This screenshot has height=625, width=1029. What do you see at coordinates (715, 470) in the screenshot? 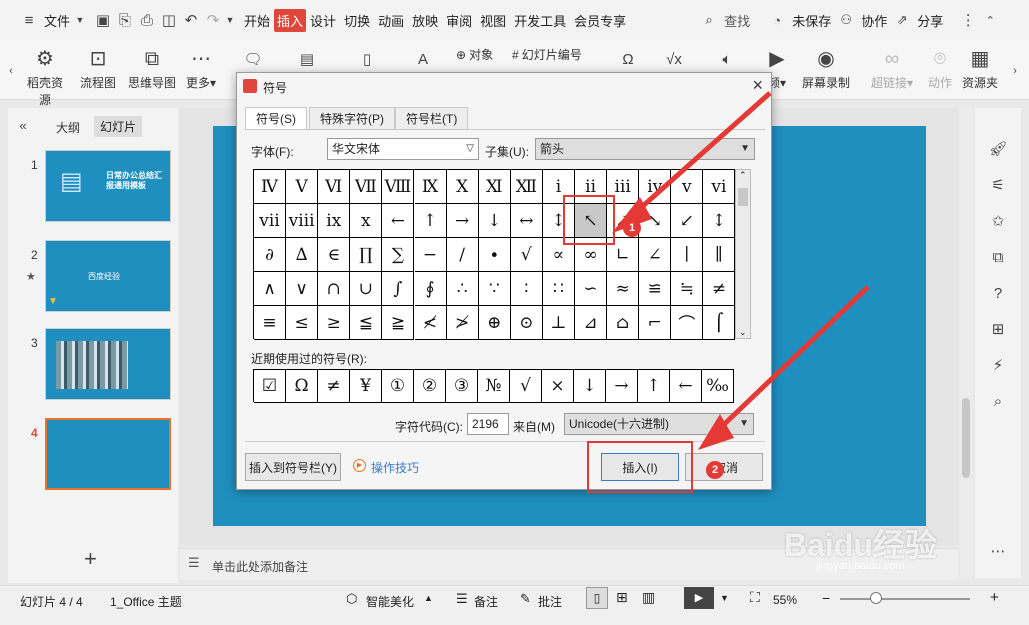
I see `step-badge-2: 2` at bounding box center [715, 470].